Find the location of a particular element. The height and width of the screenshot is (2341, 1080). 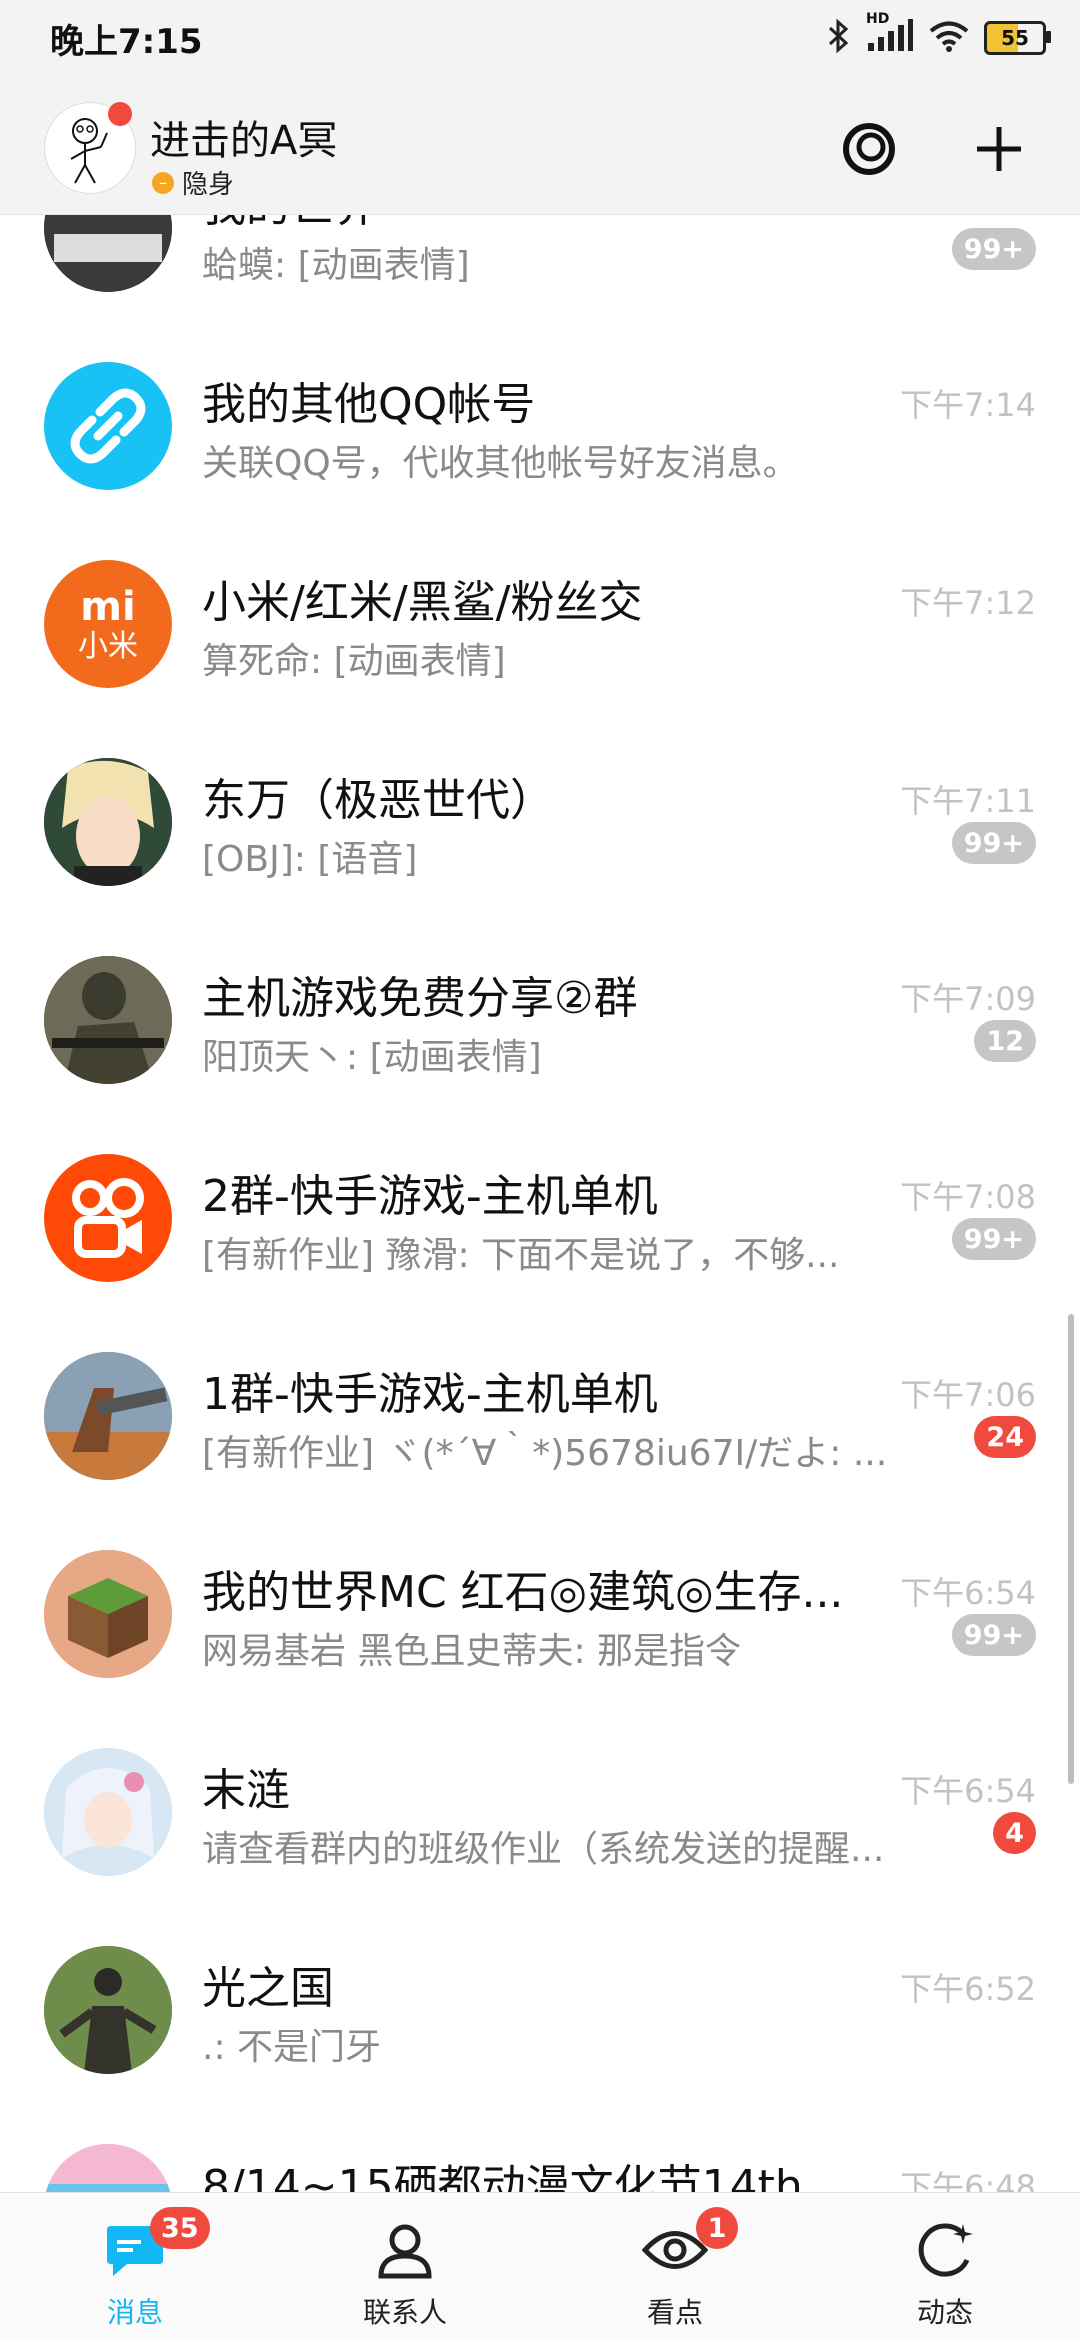

chat-item: mi 小米 小米/红米/黑鲨/粉丝交 算死命: [动画表情] 下午7:12 is located at coordinates (540, 623).